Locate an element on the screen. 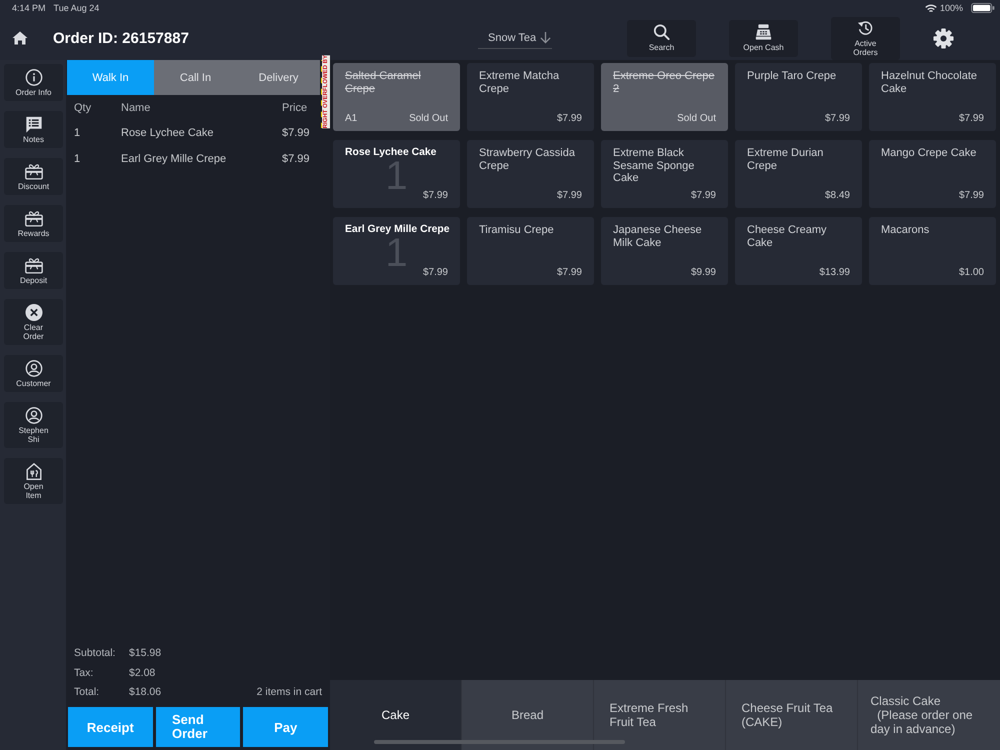 This screenshot has width=1000, height=750. total-value: $2.08 is located at coordinates (142, 672).